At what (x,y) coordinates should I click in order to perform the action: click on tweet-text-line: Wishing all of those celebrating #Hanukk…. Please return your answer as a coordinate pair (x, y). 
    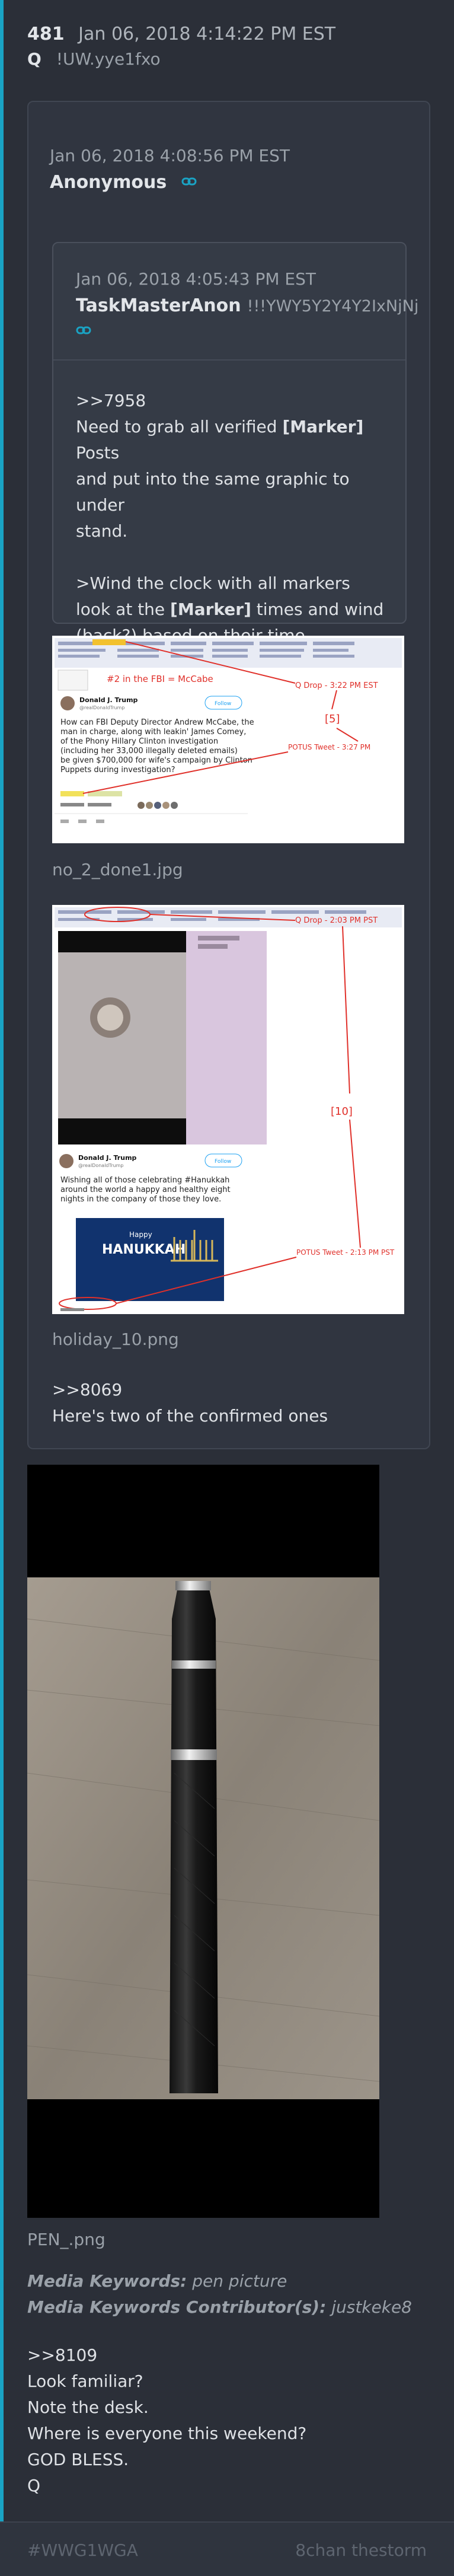
    Looking at the image, I should click on (144, 1180).